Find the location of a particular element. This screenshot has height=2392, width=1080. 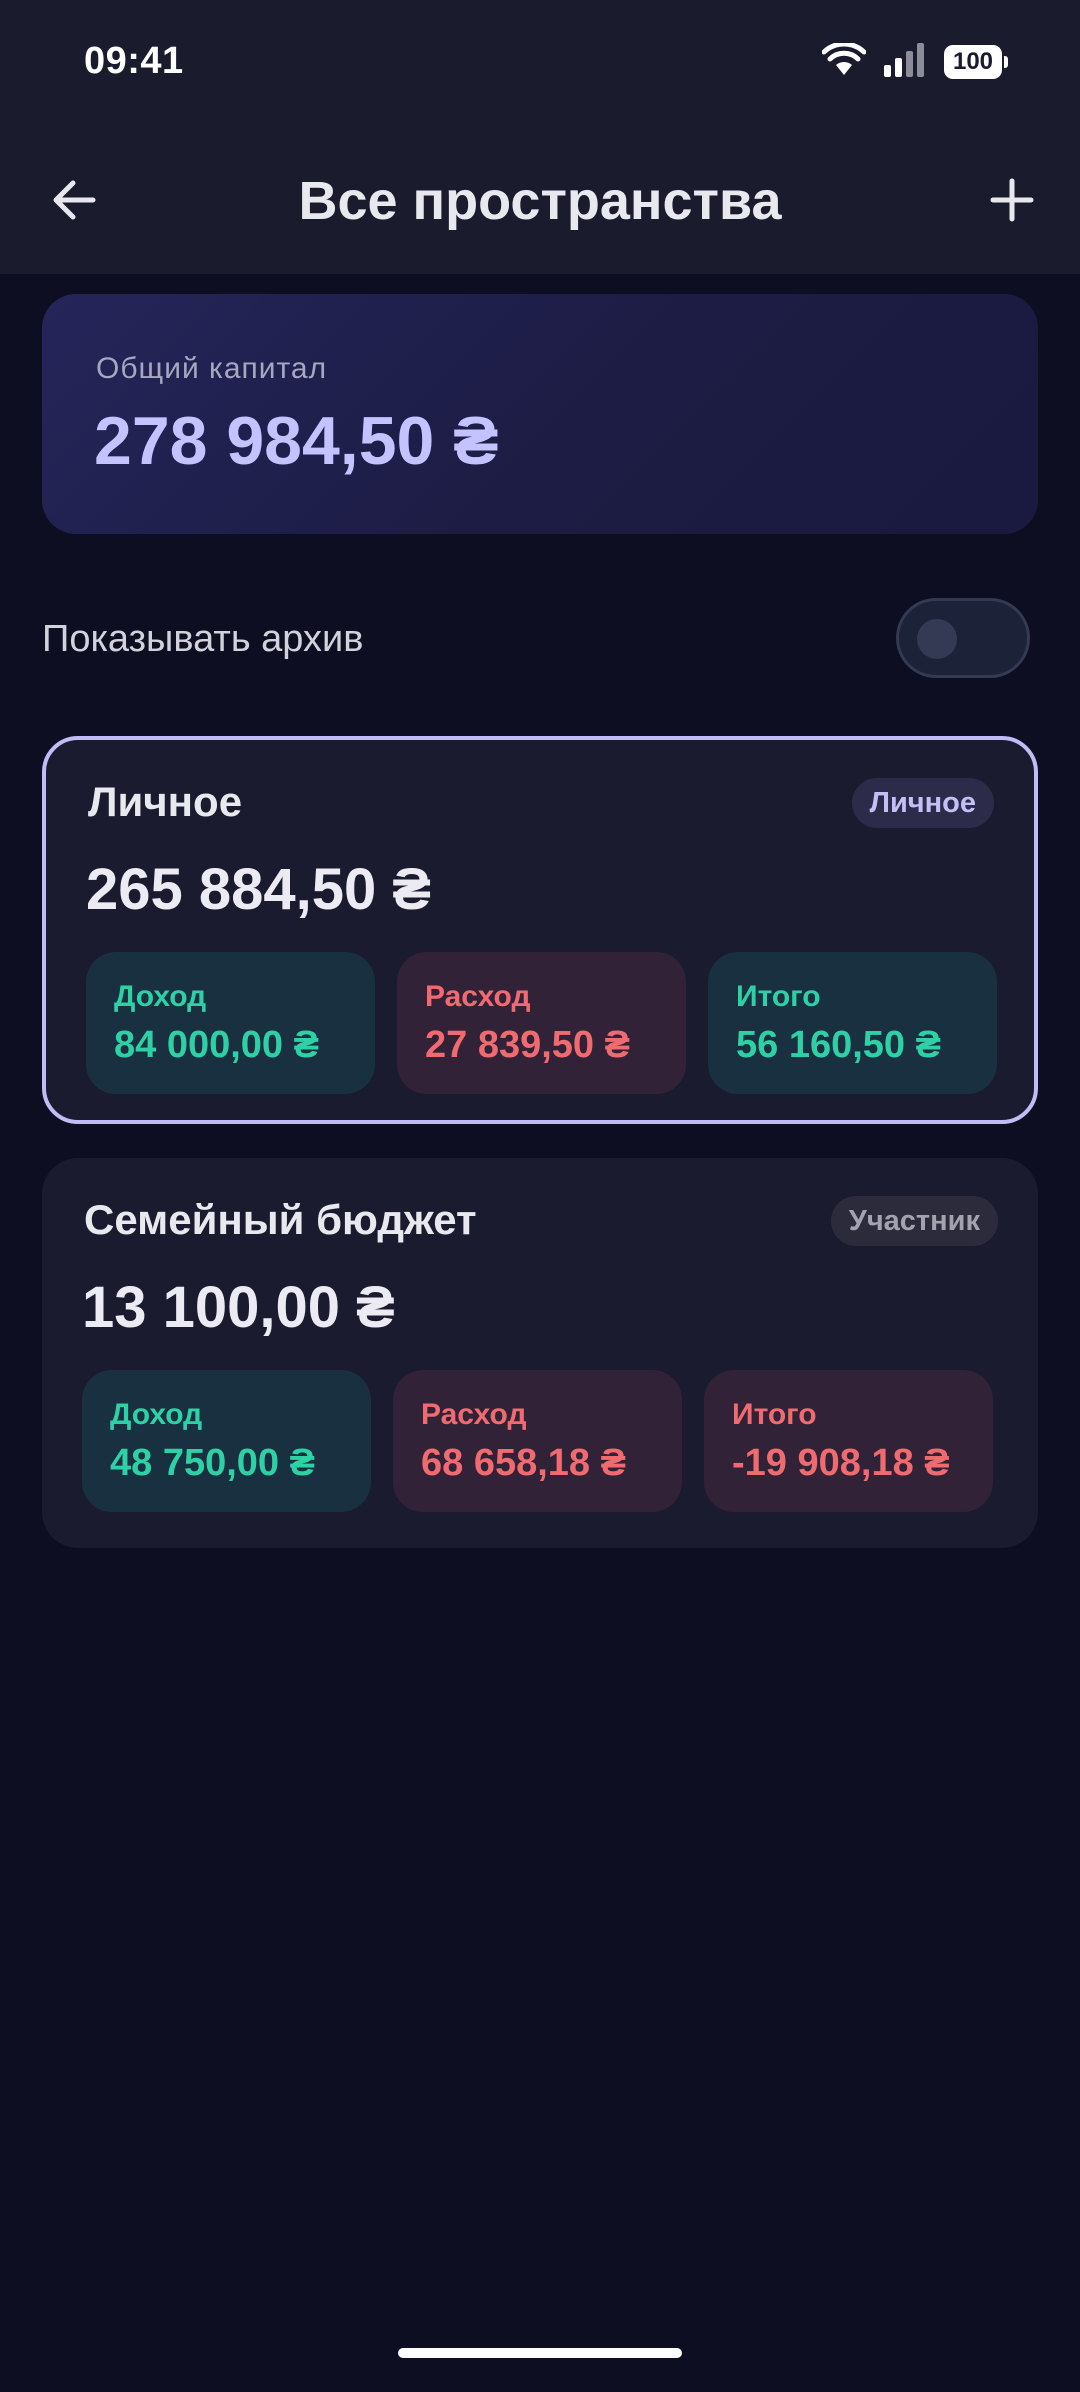

toggle-knob is located at coordinates (937, 639).